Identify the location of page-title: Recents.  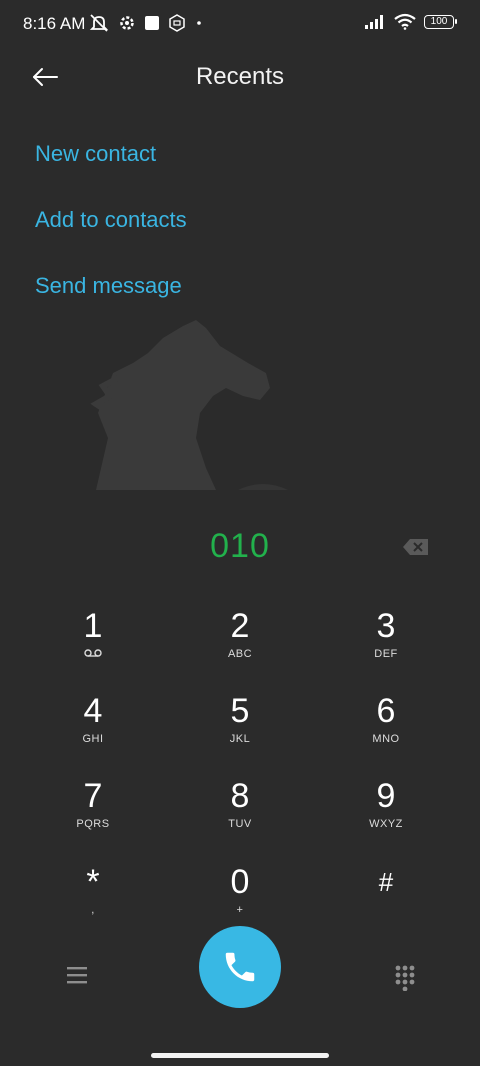
(240, 76).